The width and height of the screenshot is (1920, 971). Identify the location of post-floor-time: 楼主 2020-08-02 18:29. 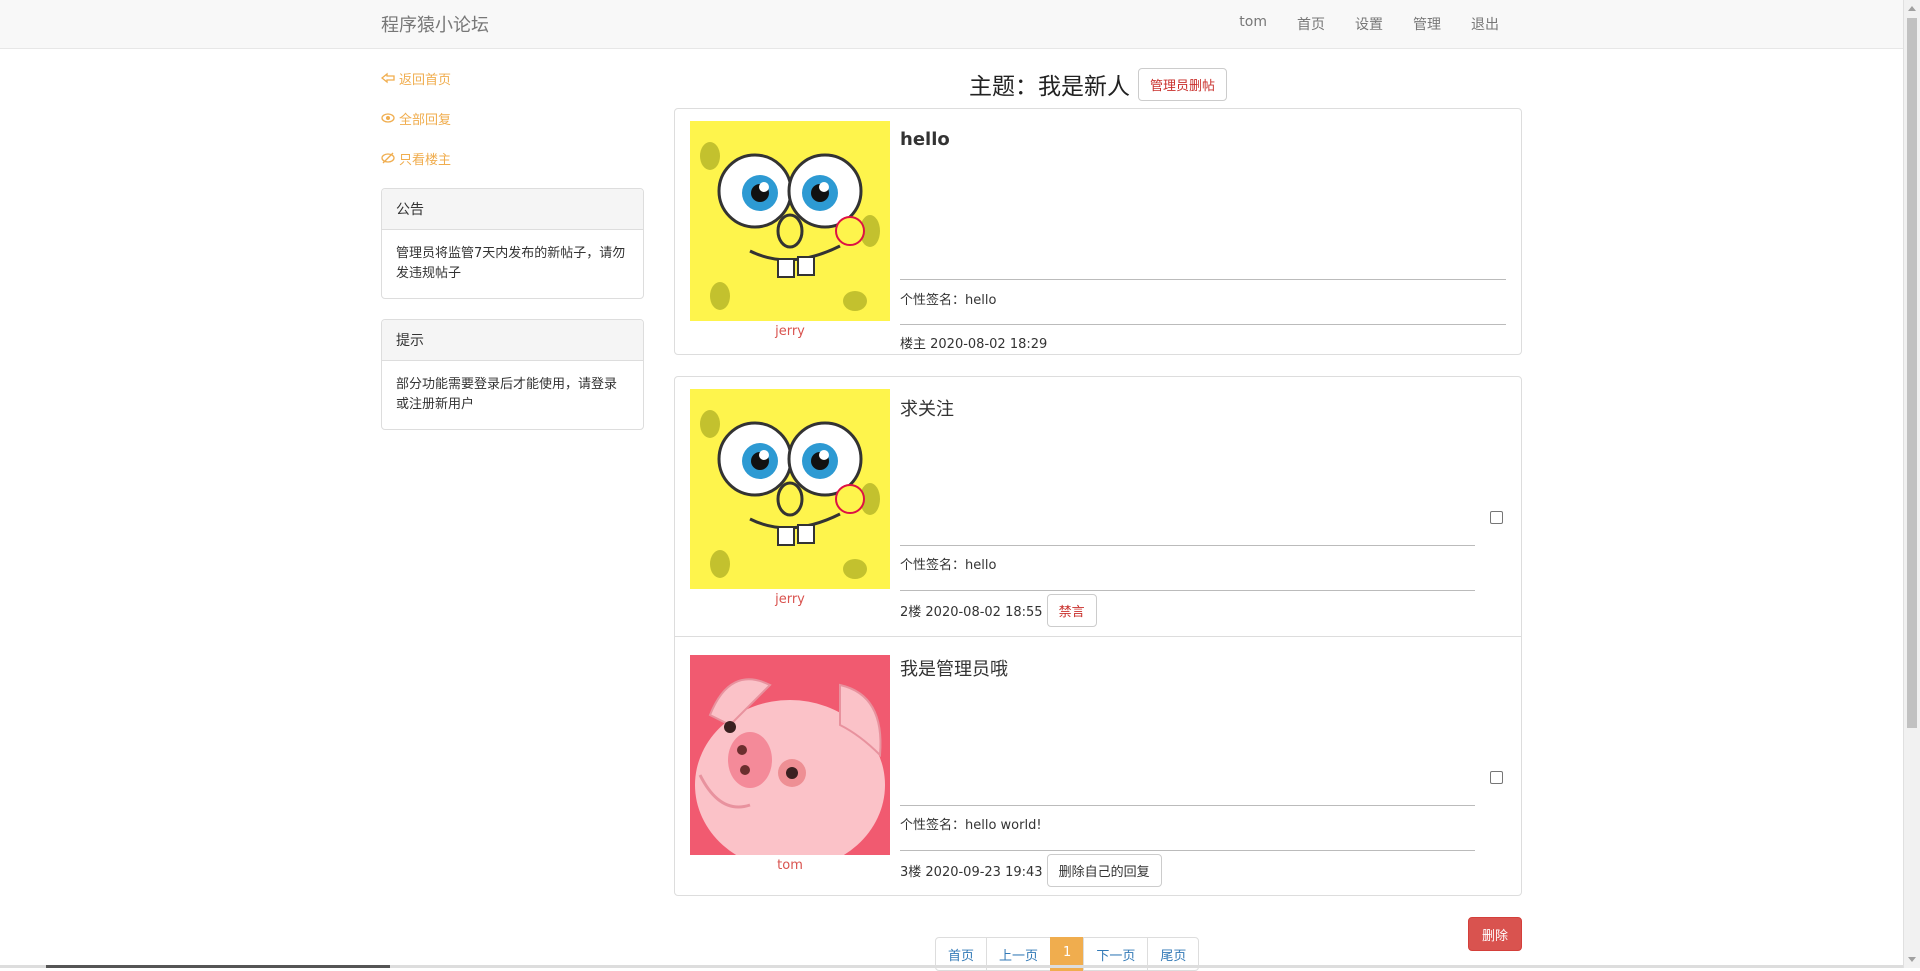
(973, 342).